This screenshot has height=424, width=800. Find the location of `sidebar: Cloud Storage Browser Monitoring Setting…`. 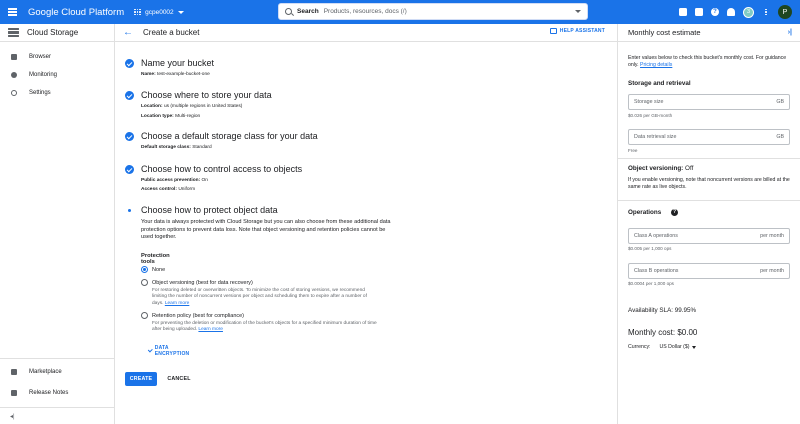

sidebar: Cloud Storage Browser Monitoring Setting… is located at coordinates (57, 224).